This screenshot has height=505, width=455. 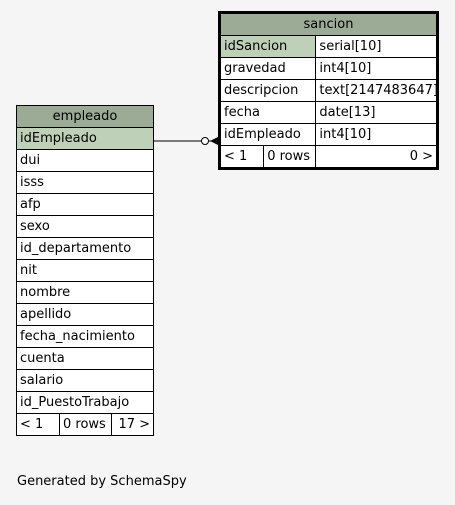 What do you see at coordinates (132, 424) in the screenshot?
I see `children-count: 17 >` at bounding box center [132, 424].